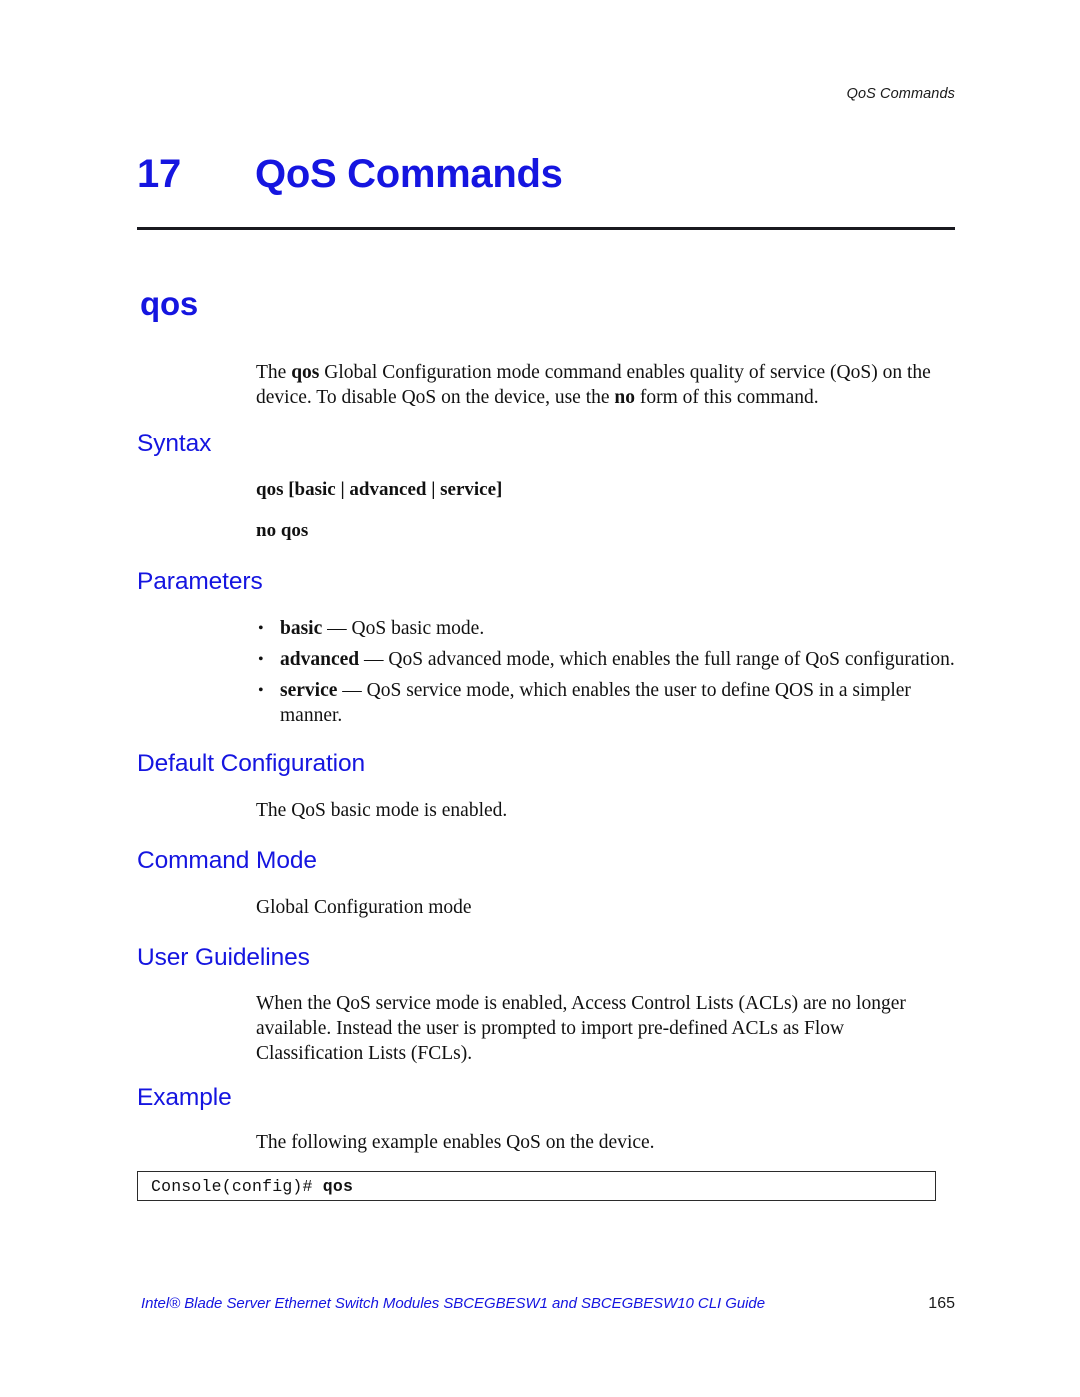 This screenshot has width=1080, height=1397. What do you see at coordinates (941, 1303) in the screenshot?
I see `footer-page-number: 165` at bounding box center [941, 1303].